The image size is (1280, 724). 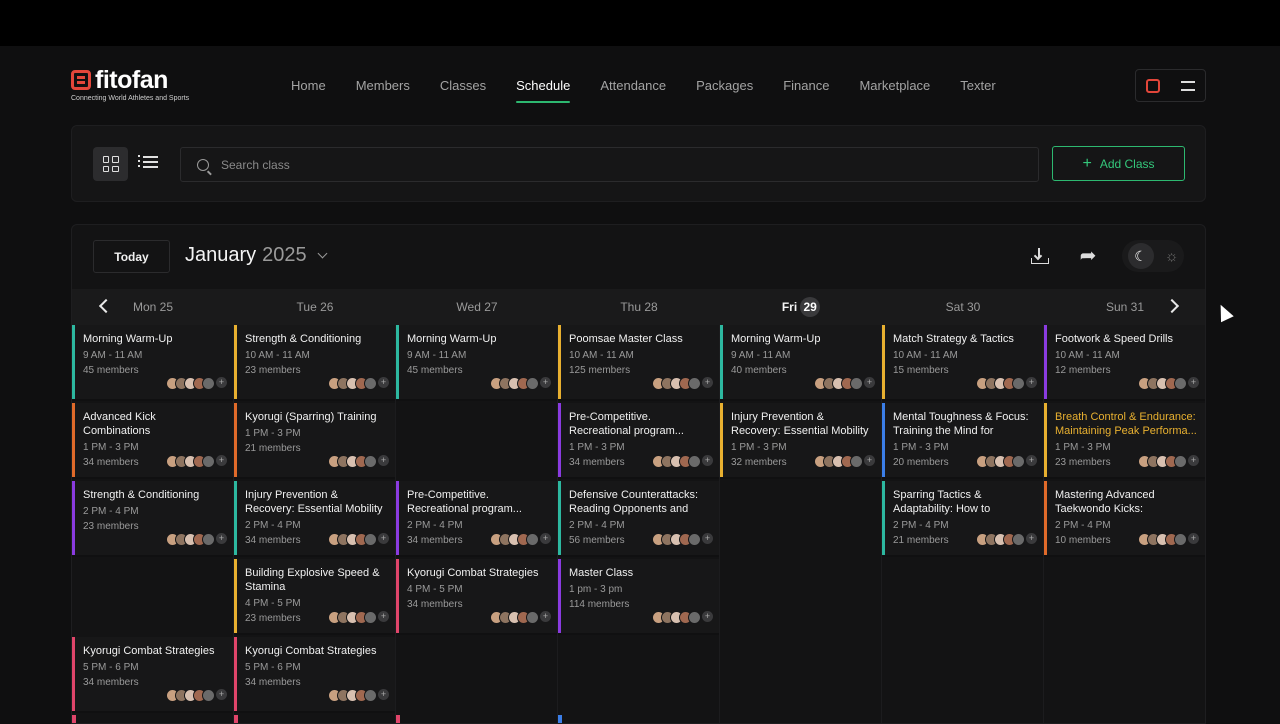 I want to click on menu-icon, so click(x=1187, y=85).